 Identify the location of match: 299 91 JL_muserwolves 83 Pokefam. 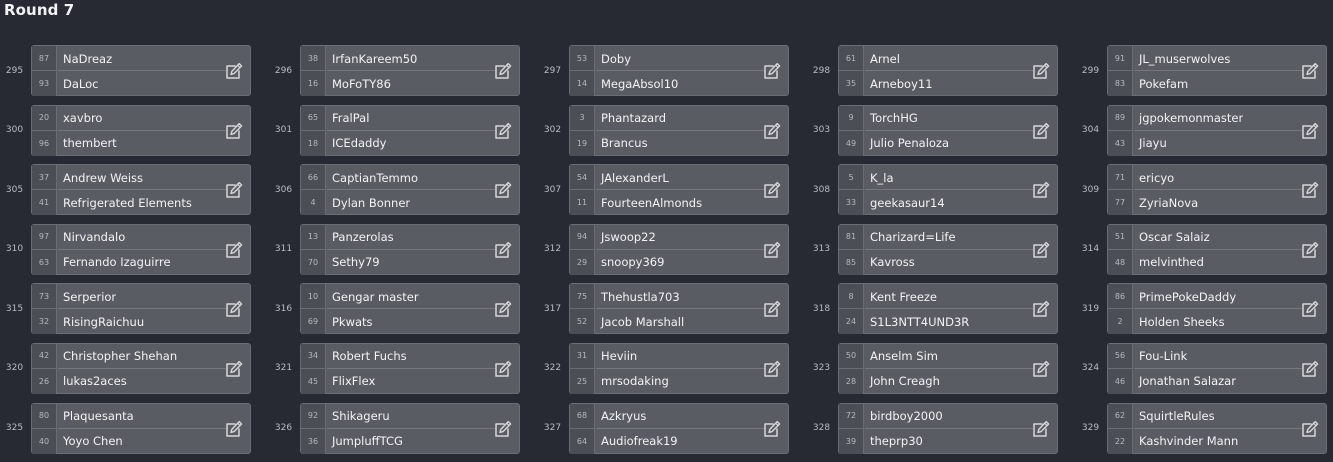
(1204, 75).